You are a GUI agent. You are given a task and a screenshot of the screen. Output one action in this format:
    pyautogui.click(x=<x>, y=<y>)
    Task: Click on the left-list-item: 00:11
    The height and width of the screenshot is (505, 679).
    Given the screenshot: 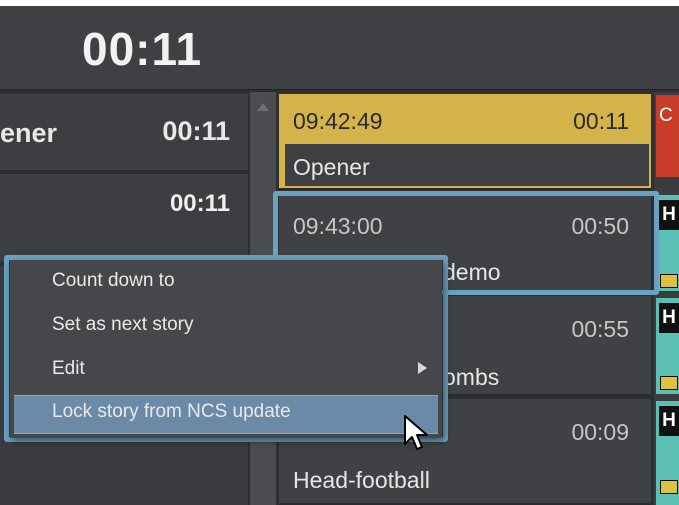 What is the action you would take?
    pyautogui.click(x=124, y=219)
    